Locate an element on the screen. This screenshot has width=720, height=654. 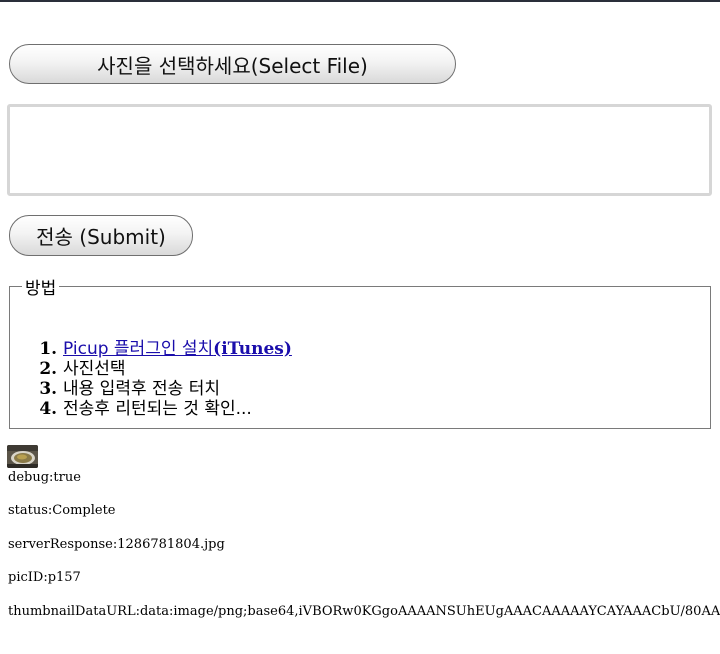
top-border is located at coordinates (360, 1).